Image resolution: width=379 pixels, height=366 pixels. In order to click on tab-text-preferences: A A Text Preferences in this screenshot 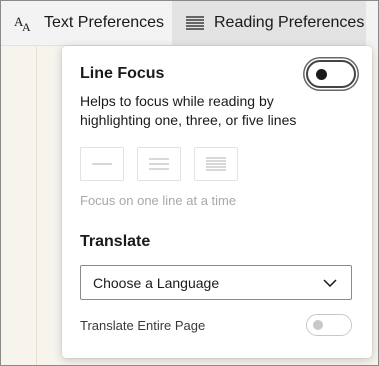, I will do `click(86, 22)`.